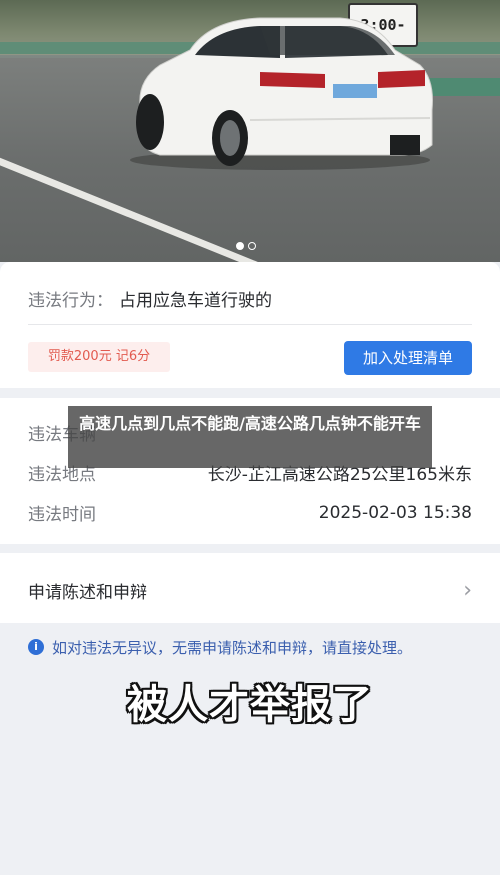 The height and width of the screenshot is (875, 500). What do you see at coordinates (195, 301) in the screenshot?
I see `violation-value: 占用应急车道行驶的` at bounding box center [195, 301].